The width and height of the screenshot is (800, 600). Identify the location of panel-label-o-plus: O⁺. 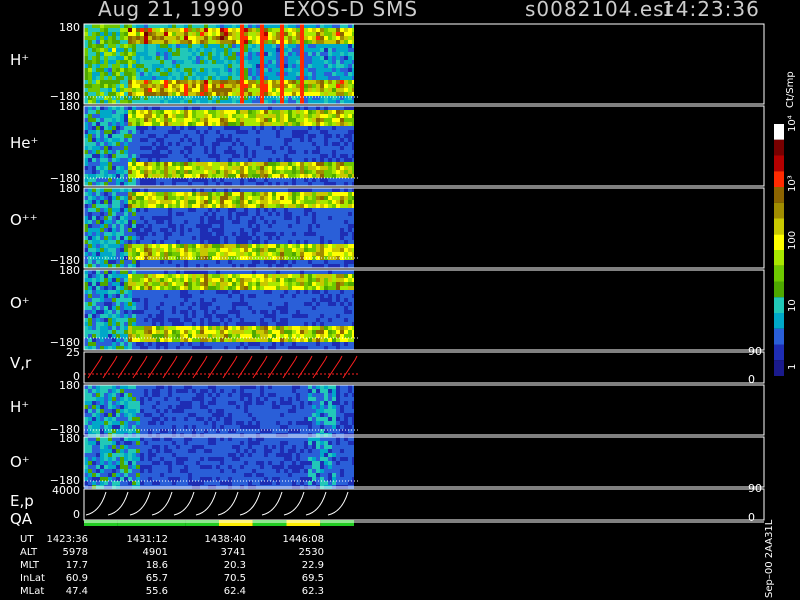
(20, 303).